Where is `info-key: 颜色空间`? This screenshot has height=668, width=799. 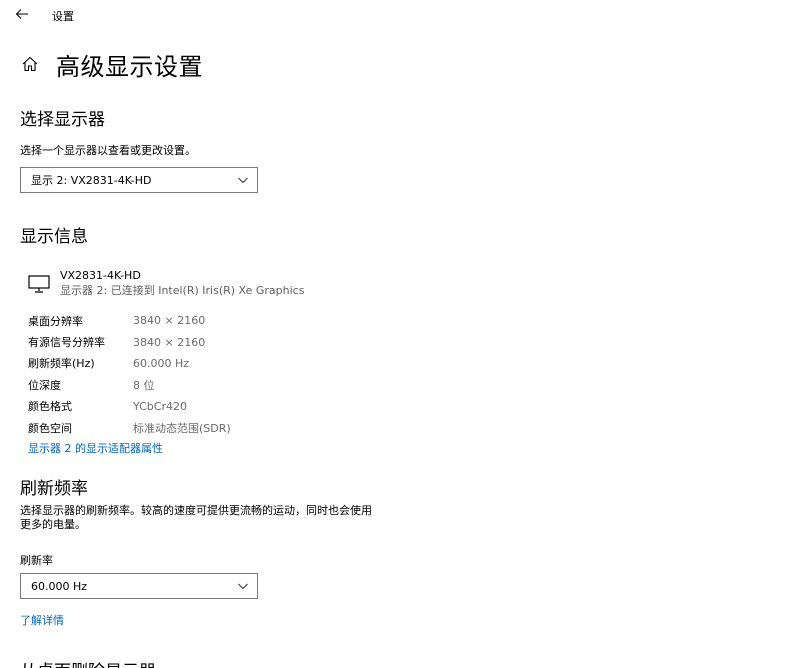 info-key: 颜色空间 is located at coordinates (50, 428).